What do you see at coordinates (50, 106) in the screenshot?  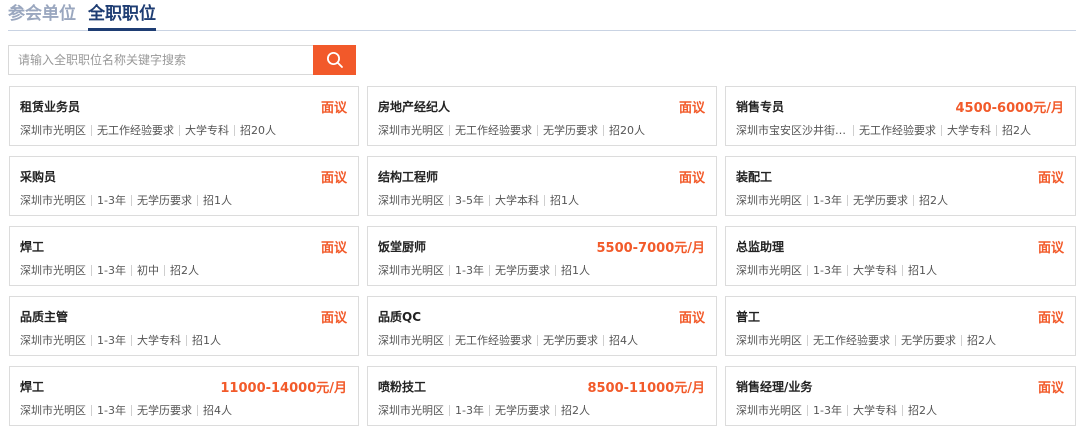 I see `job-title: 租赁业务员` at bounding box center [50, 106].